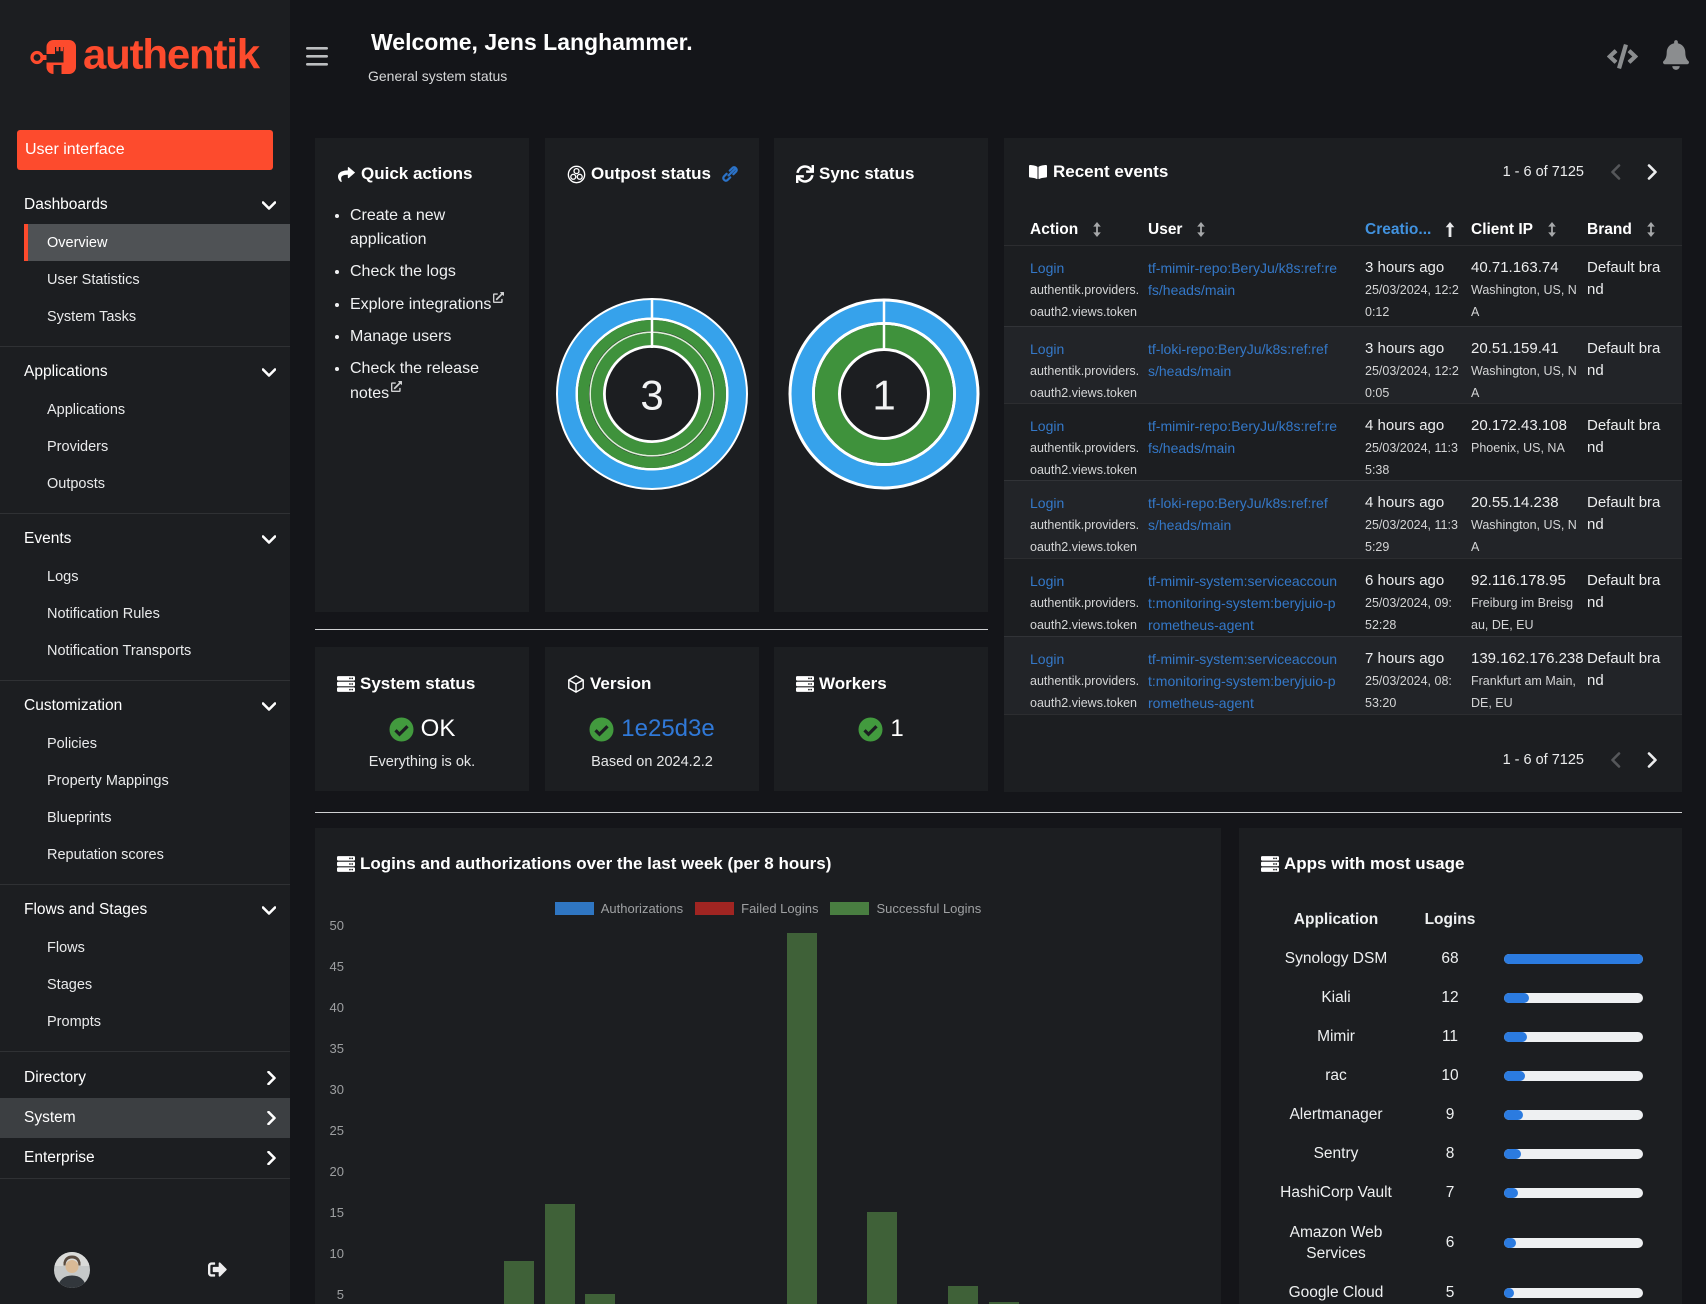  Describe the element at coordinates (172, 57) in the screenshot. I see `svg-text: authentik` at that location.